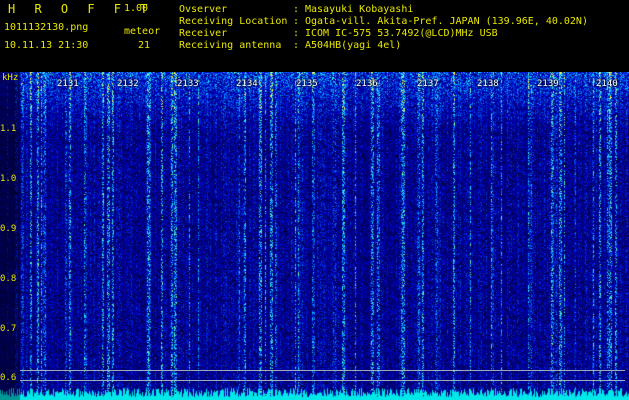 Image resolution: width=629 pixels, height=400 pixels. I want to click on x-tick-label: 2136, so click(367, 84).